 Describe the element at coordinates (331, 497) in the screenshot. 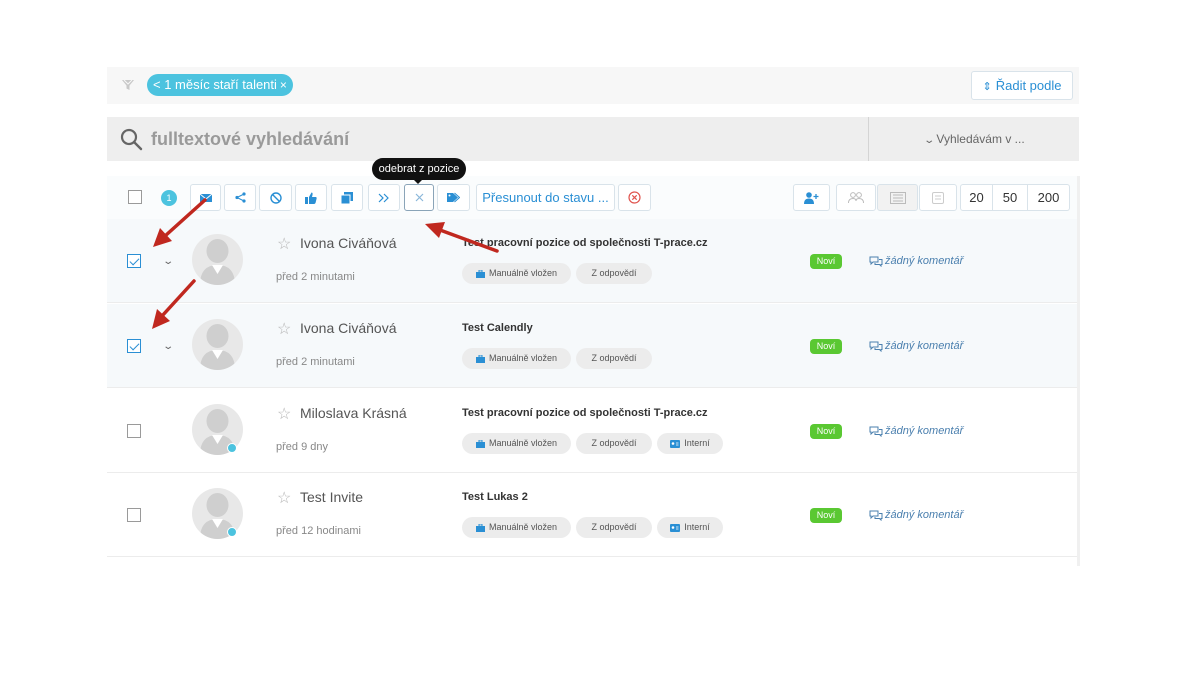

I see `candidate-name: Test Invite` at that location.